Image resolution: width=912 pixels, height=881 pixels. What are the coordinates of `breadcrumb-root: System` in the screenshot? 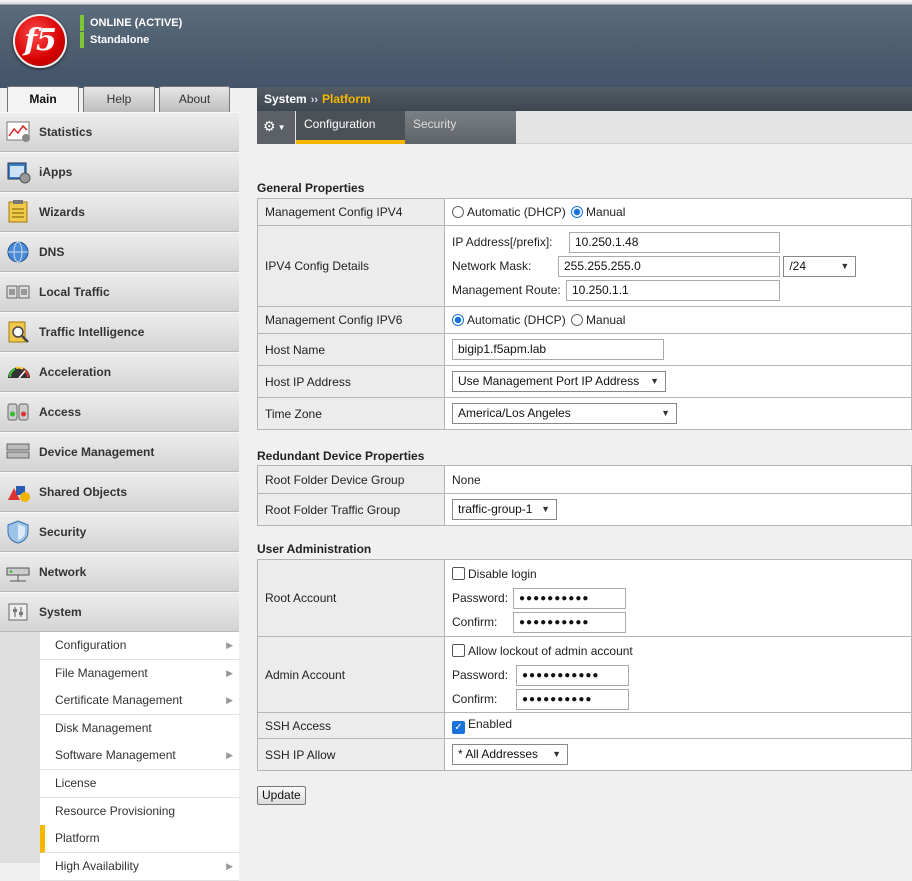 It's located at (285, 99).